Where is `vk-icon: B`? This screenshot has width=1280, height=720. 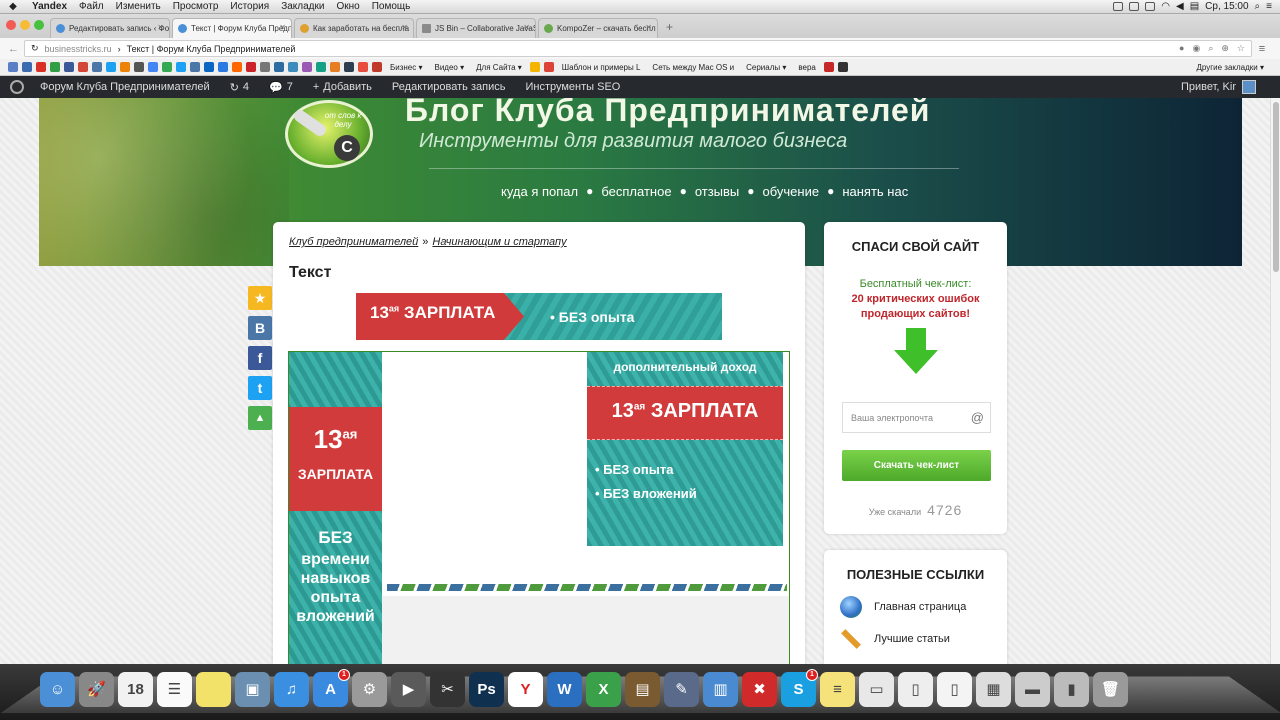 vk-icon: B is located at coordinates (260, 328).